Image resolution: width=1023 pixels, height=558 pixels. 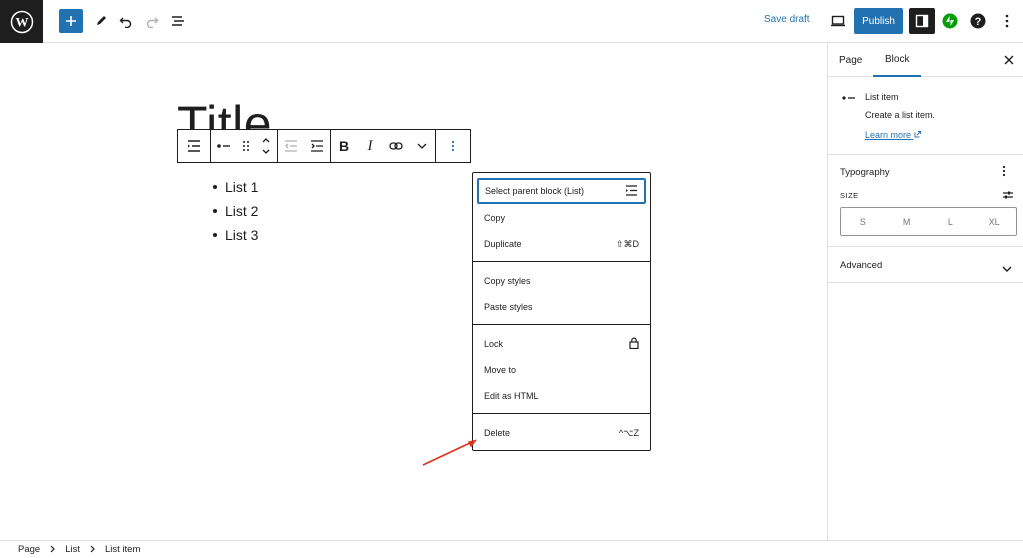 What do you see at coordinates (882, 97) in the screenshot?
I see `block-card-title: List item` at bounding box center [882, 97].